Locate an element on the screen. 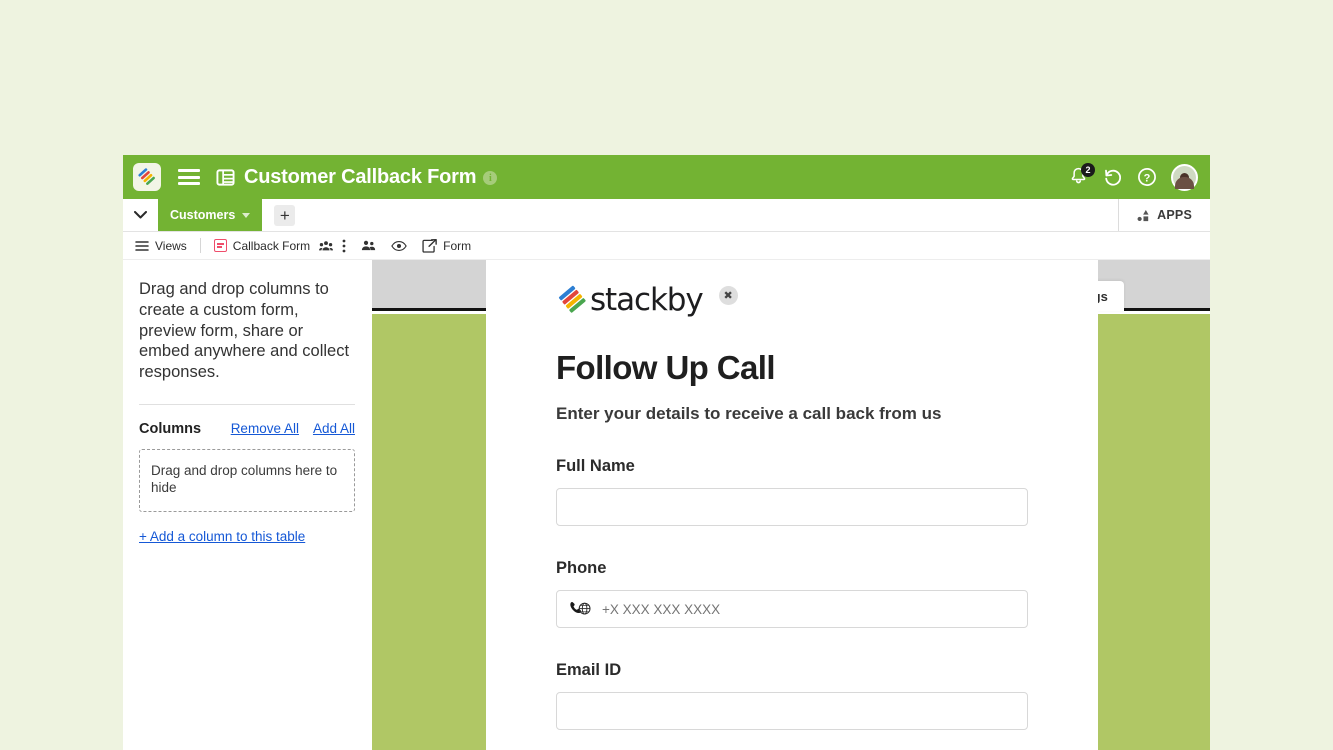 This screenshot has height=750, width=1333. history-revert-icon-svg is located at coordinates (1113, 177).